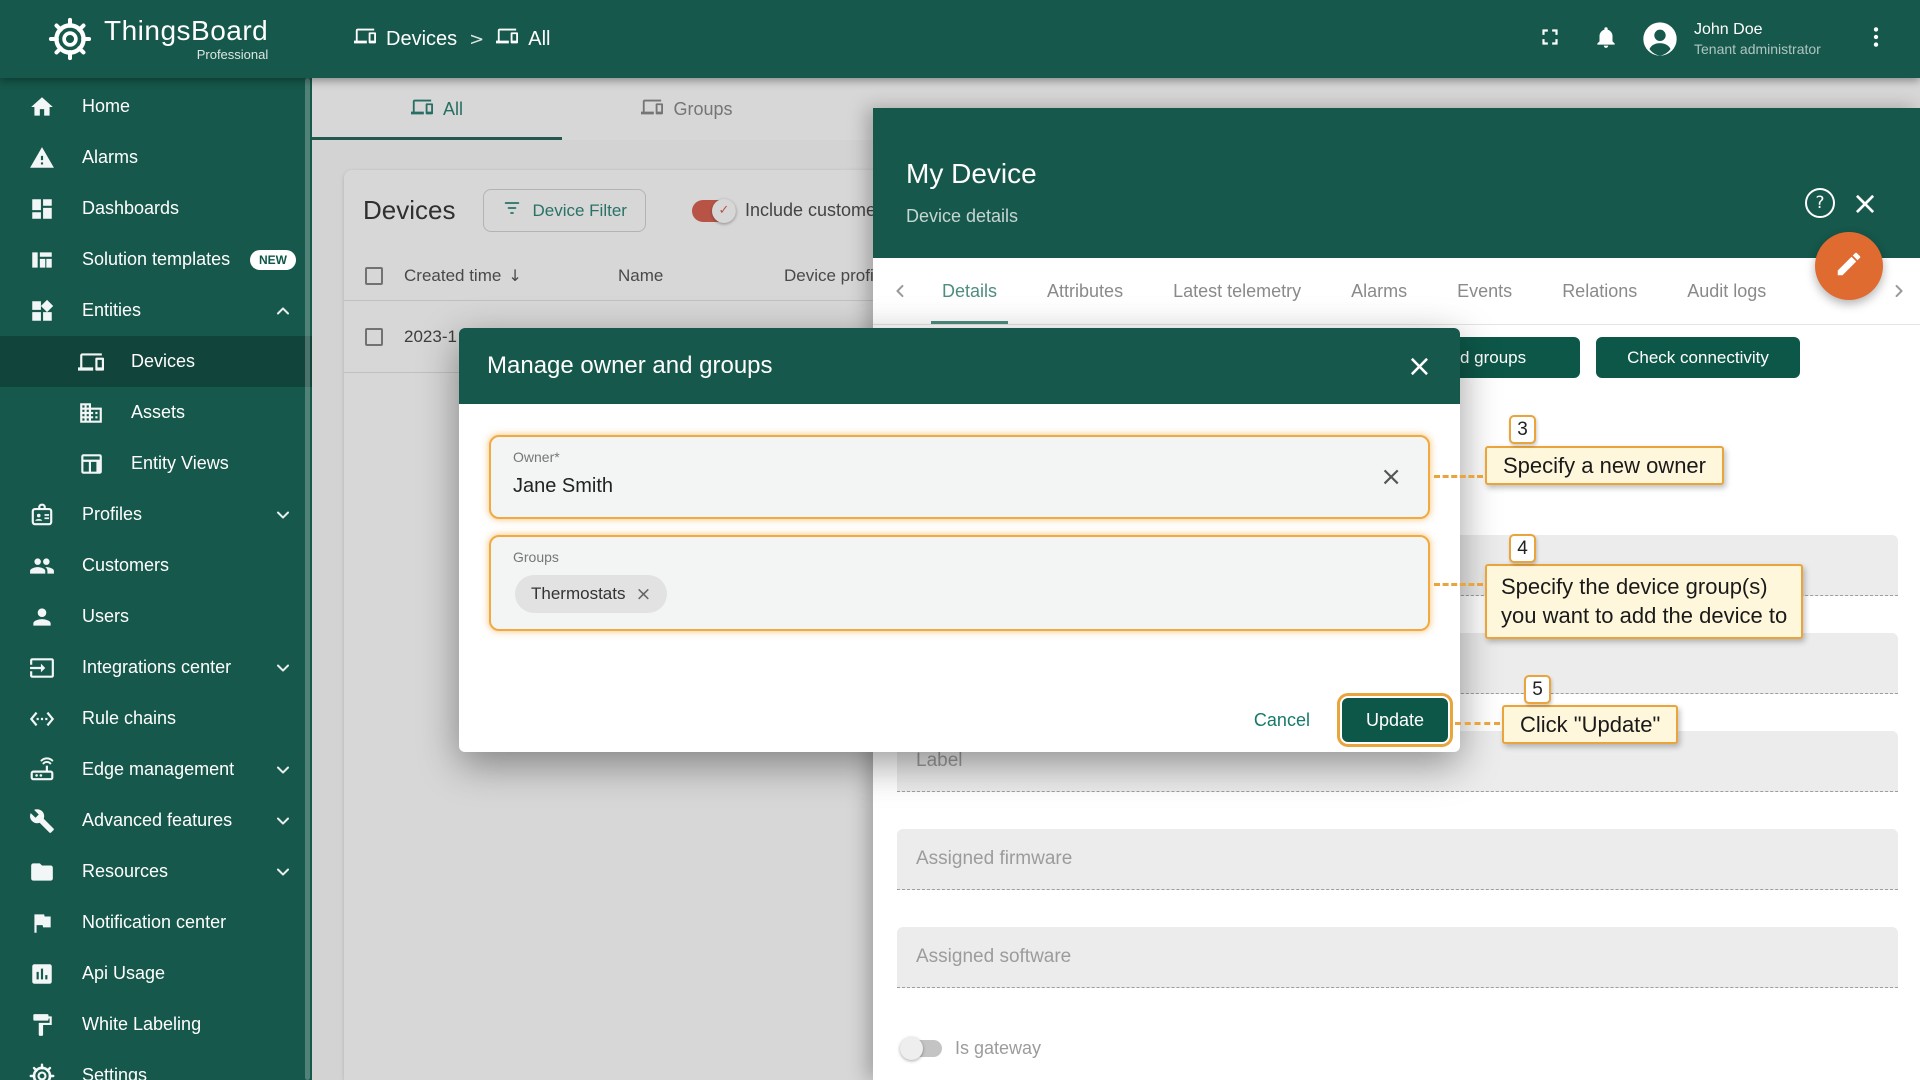  Describe the element at coordinates (70, 39) in the screenshot. I see `thingsboard-logo-icon` at that location.